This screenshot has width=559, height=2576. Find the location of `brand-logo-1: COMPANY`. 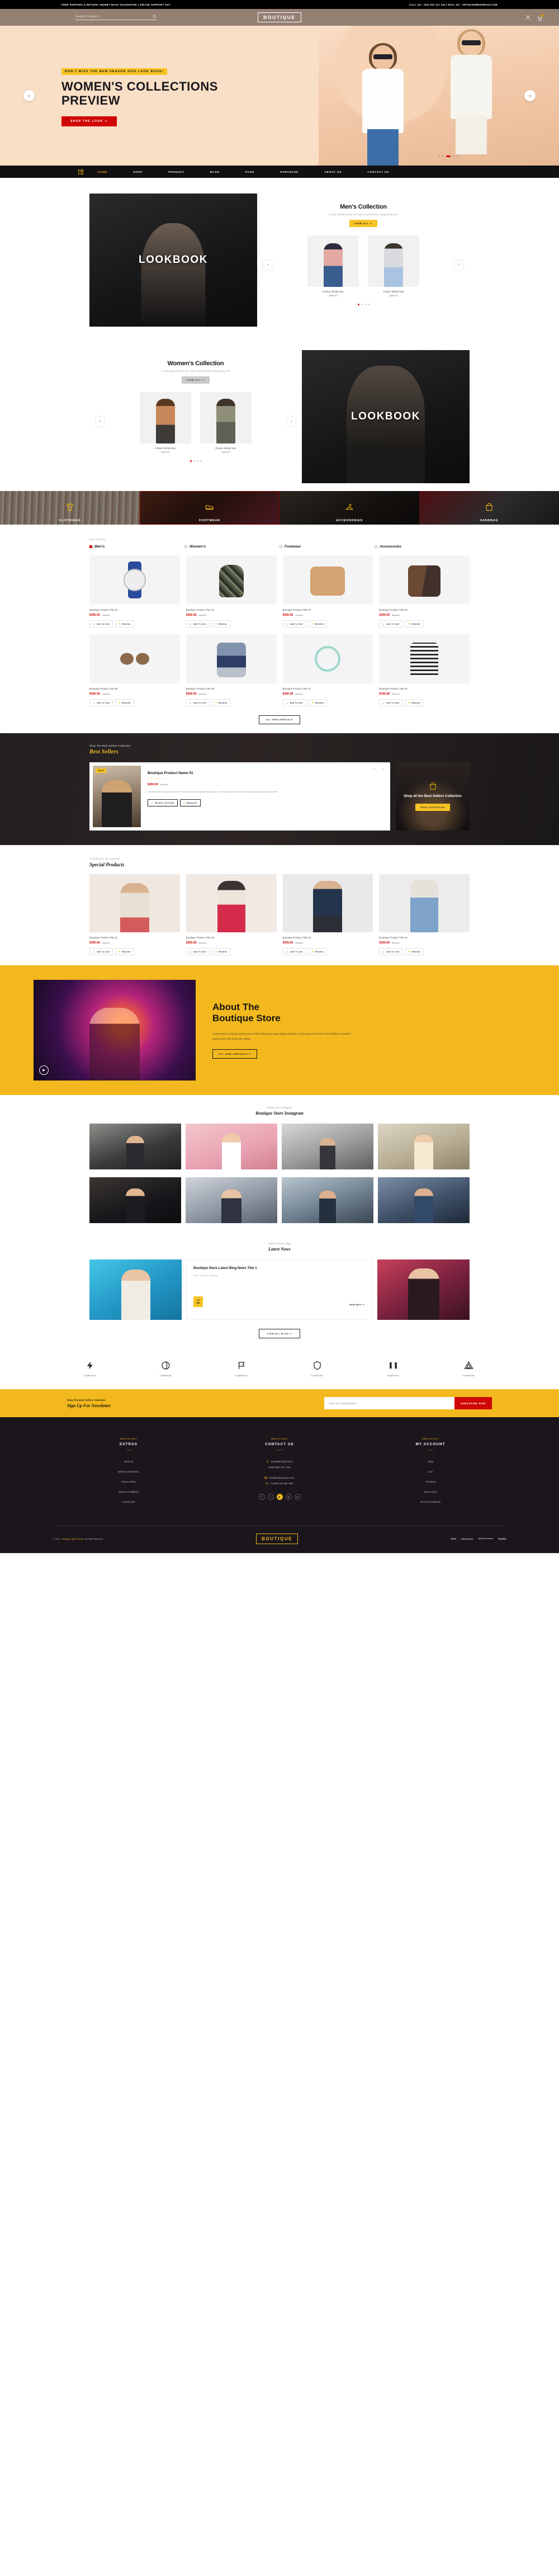

brand-logo-1: COMPANY is located at coordinates (90, 1369).